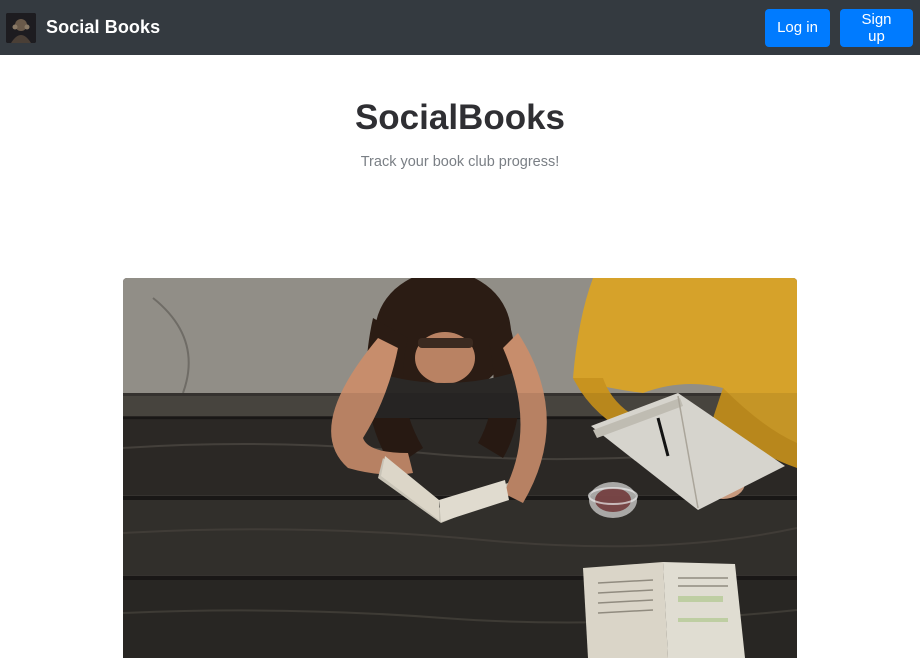 The width and height of the screenshot is (920, 658). I want to click on brand-name: Social Books, so click(103, 27).